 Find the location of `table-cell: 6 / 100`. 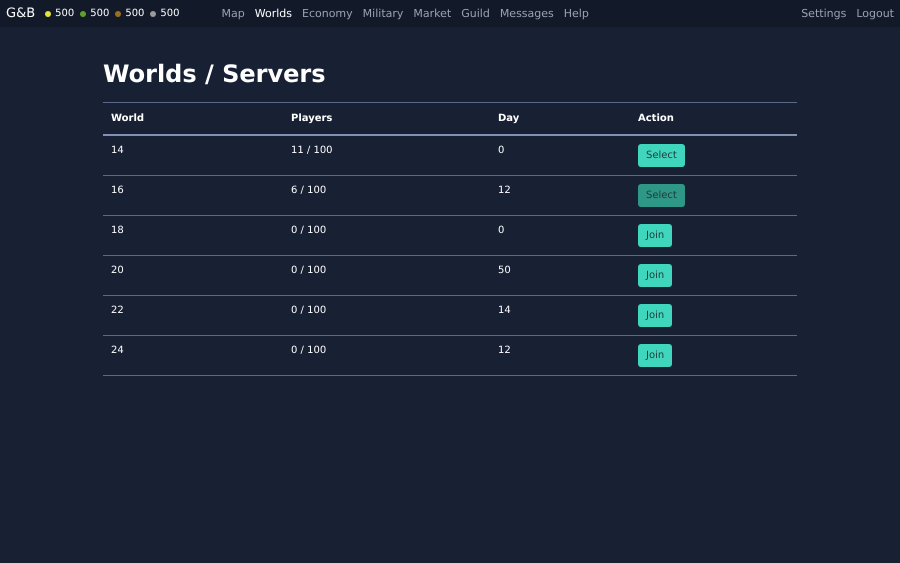

table-cell: 6 / 100 is located at coordinates (386, 196).